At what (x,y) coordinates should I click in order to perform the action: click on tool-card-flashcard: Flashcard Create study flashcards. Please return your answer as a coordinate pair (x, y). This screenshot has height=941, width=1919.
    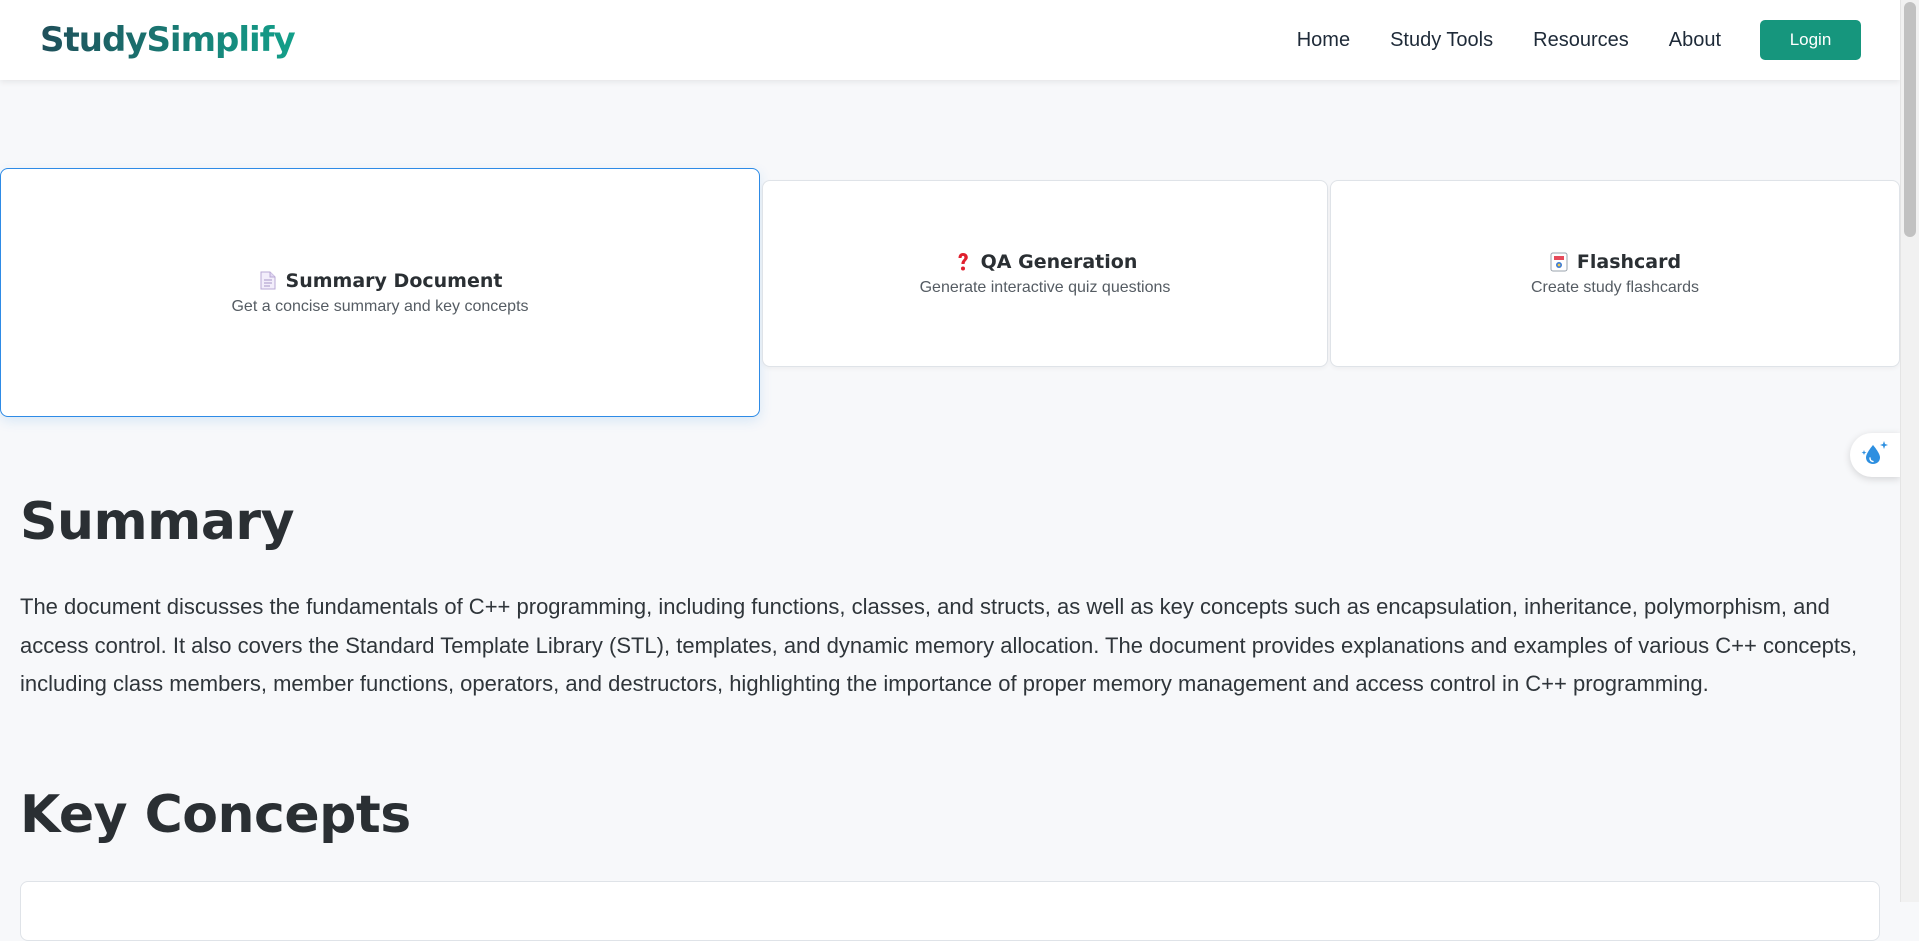
    Looking at the image, I should click on (1615, 273).